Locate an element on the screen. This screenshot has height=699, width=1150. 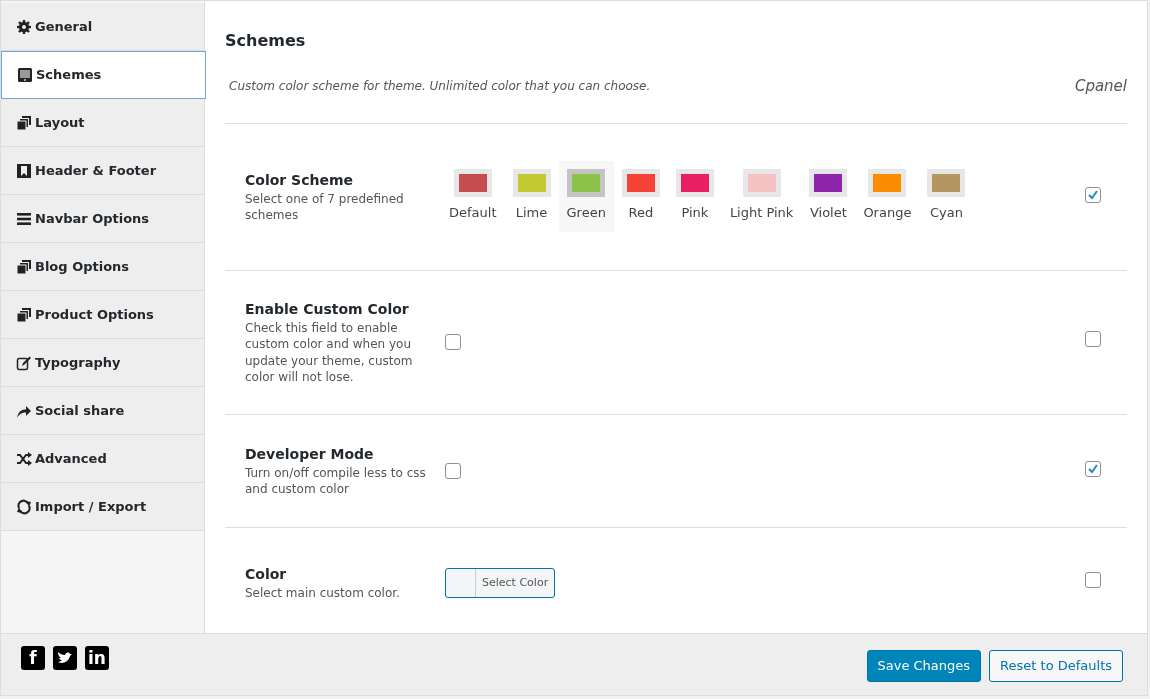
option-title: Enable Custom Color is located at coordinates (327, 310).